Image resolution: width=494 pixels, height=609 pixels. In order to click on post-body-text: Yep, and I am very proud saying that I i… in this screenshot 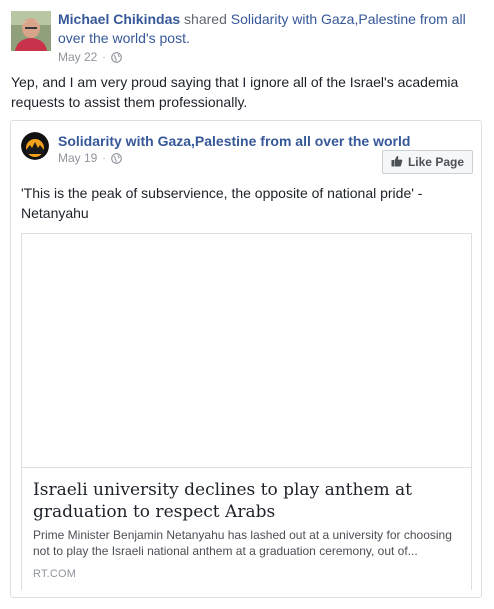, I will do `click(235, 92)`.